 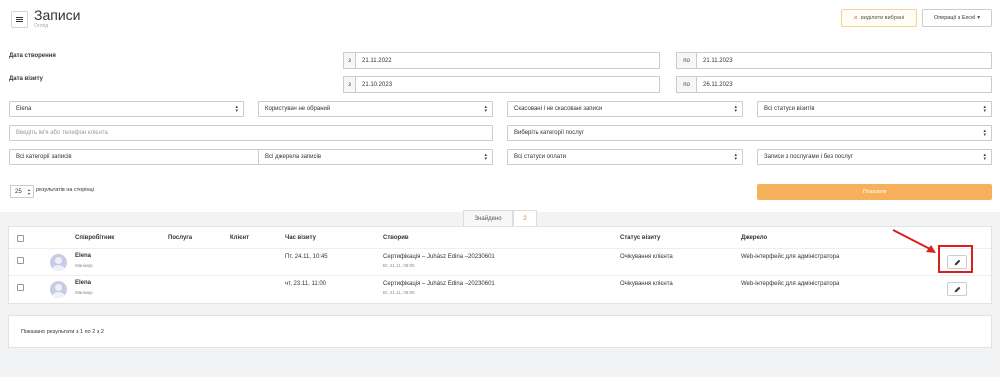 What do you see at coordinates (954, 18) in the screenshot?
I see `excel-operations-label: Операції з Excel` at bounding box center [954, 18].